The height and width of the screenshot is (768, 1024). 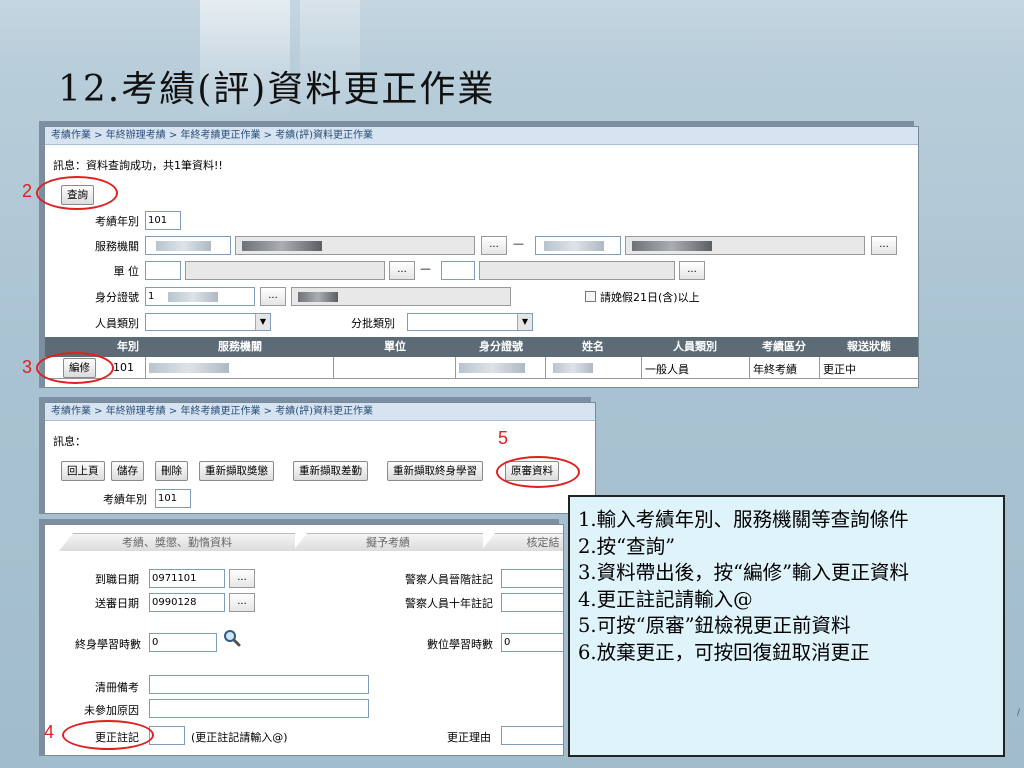 I want to click on row-status: 更正中, so click(x=839, y=369).